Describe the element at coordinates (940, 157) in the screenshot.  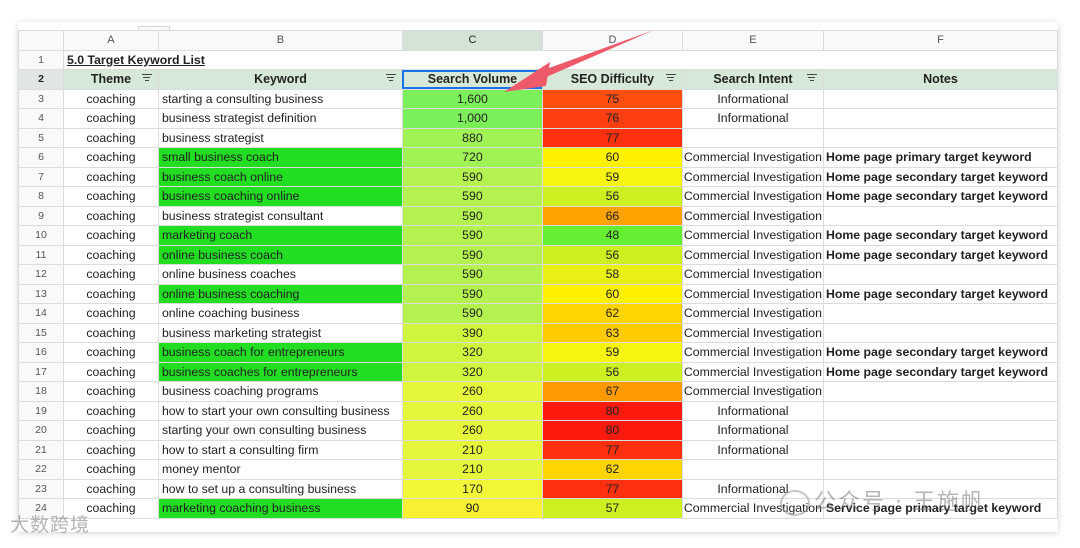
I see `notes-cell: Home page primary target keyword` at that location.